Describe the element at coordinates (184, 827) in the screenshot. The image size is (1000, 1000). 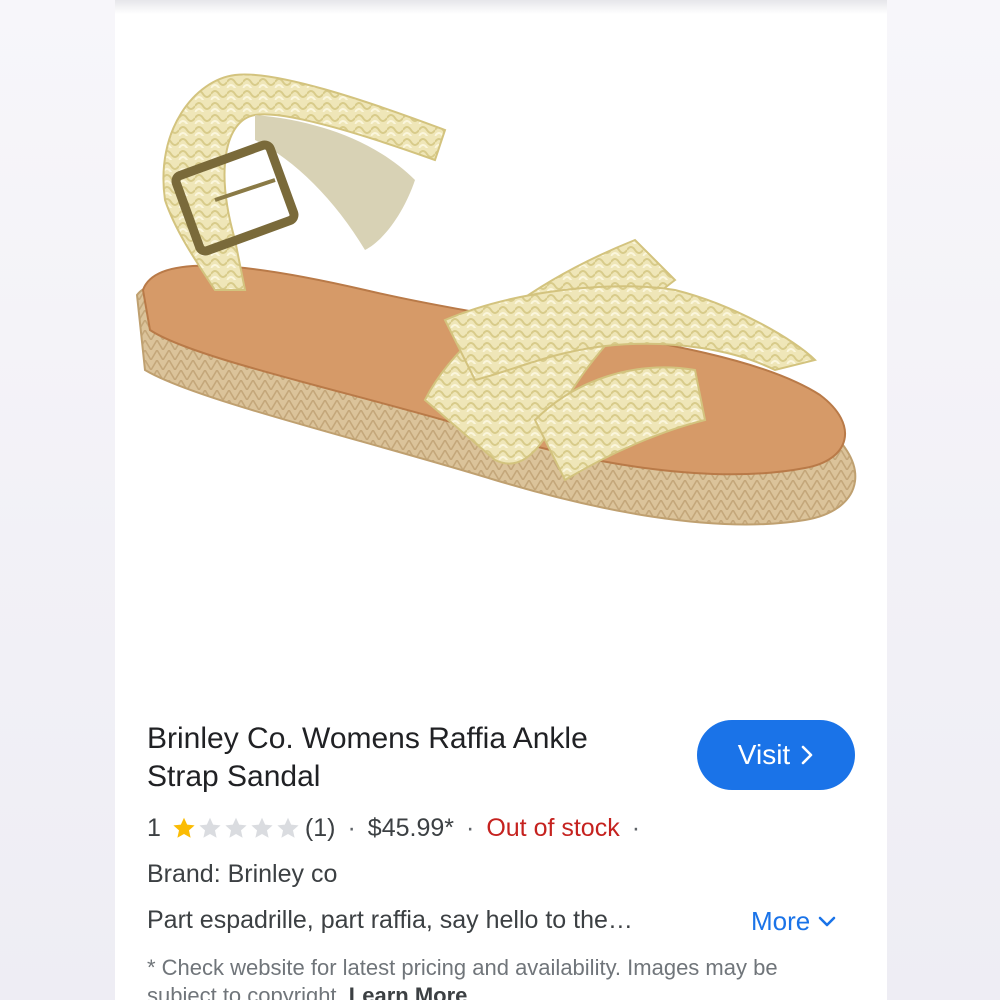
I see `star-filled-icon` at that location.